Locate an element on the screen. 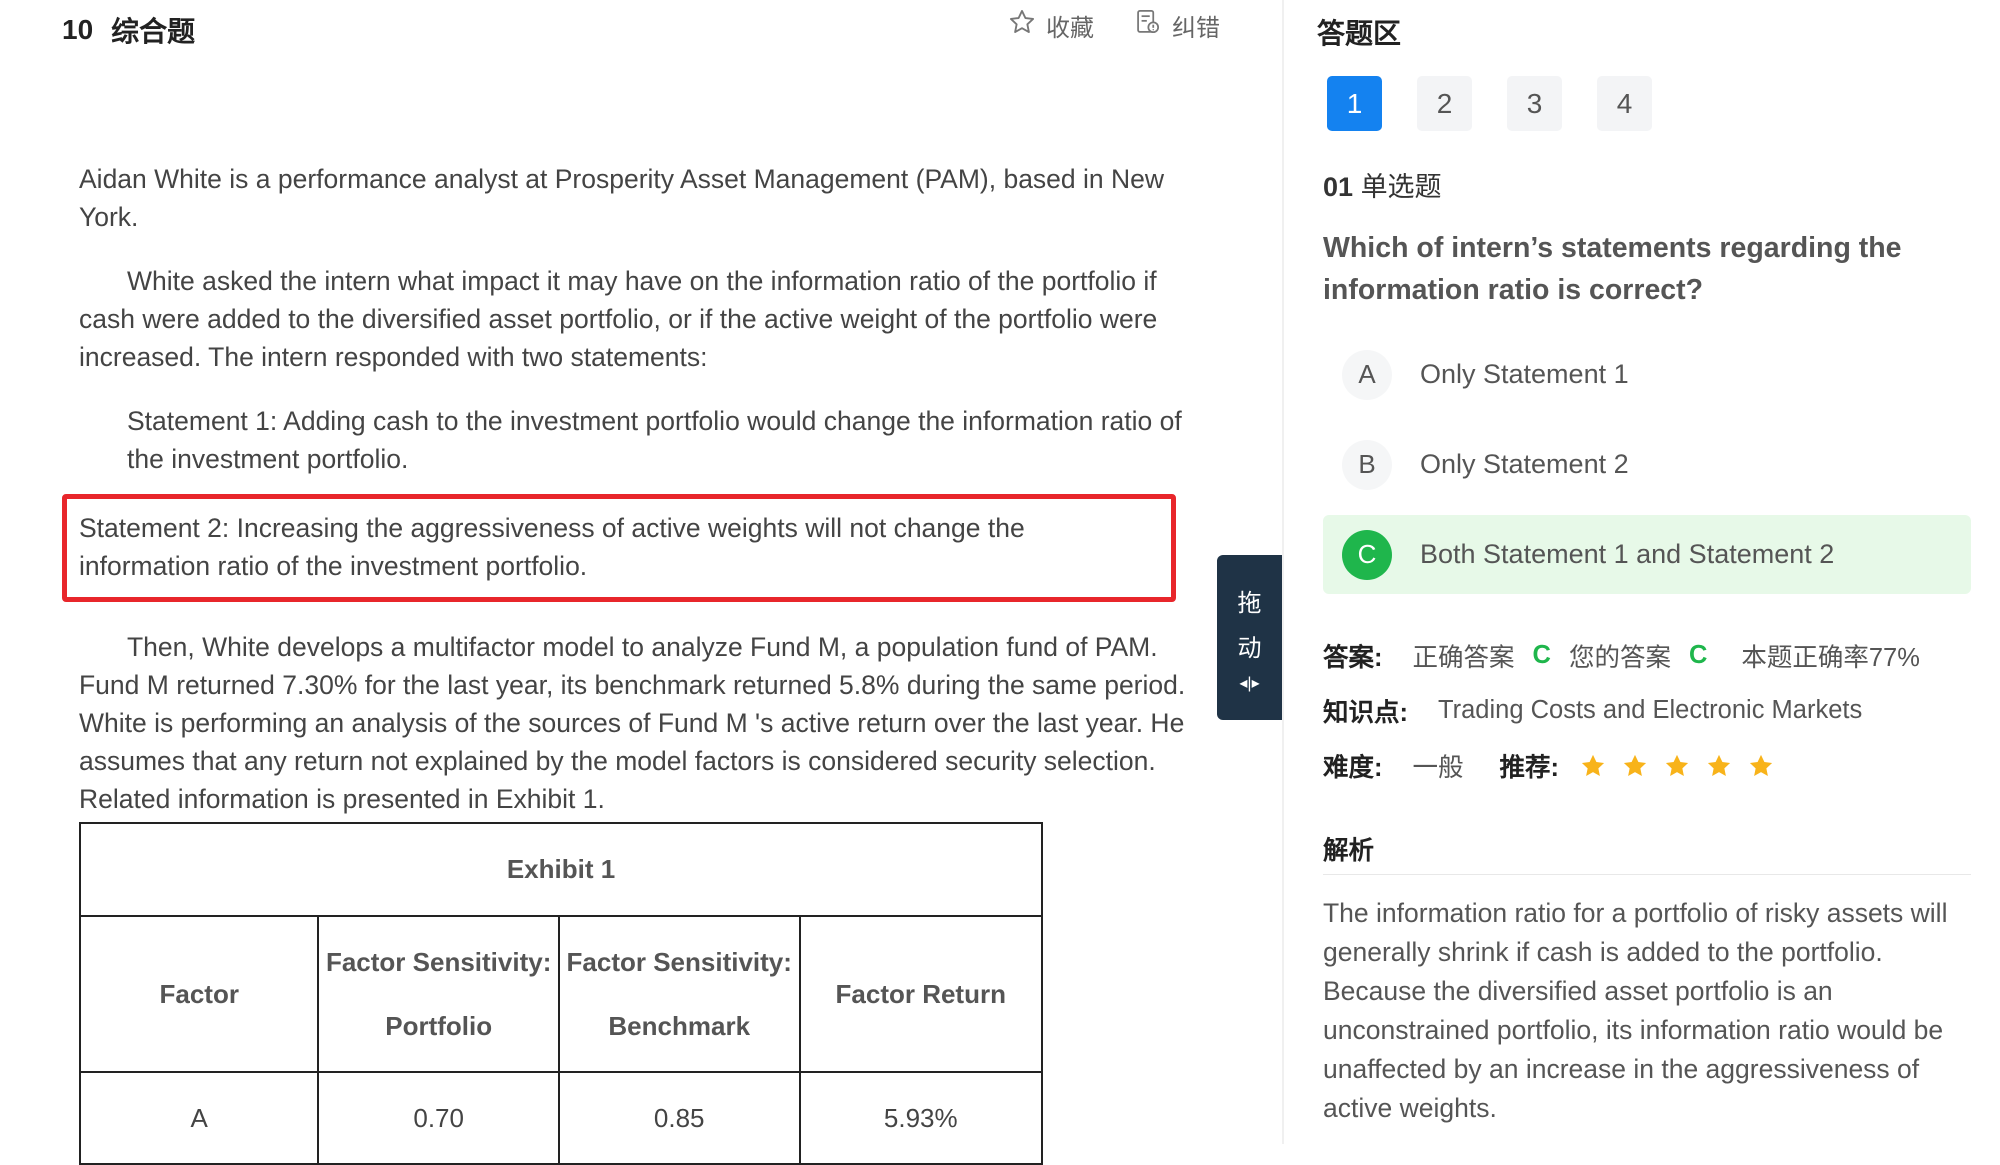 The height and width of the screenshot is (1165, 2000). option-b-letter: B is located at coordinates (1367, 464).